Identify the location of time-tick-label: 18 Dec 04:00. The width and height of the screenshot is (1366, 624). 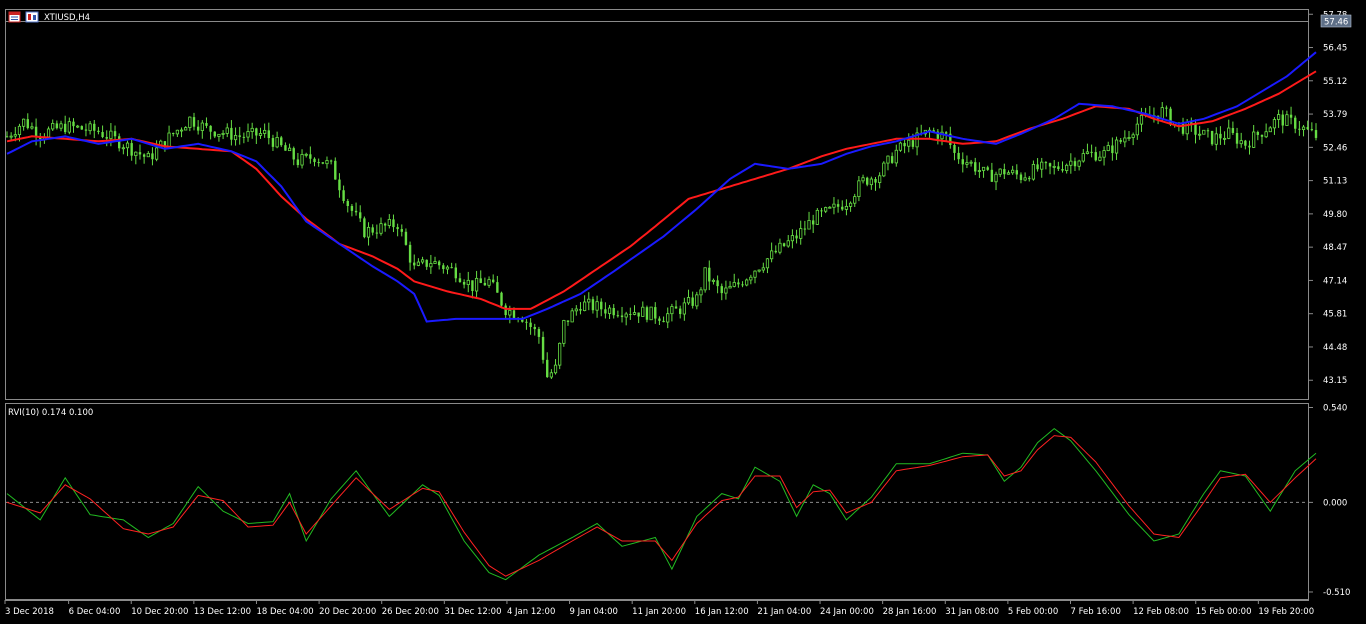
(284, 612).